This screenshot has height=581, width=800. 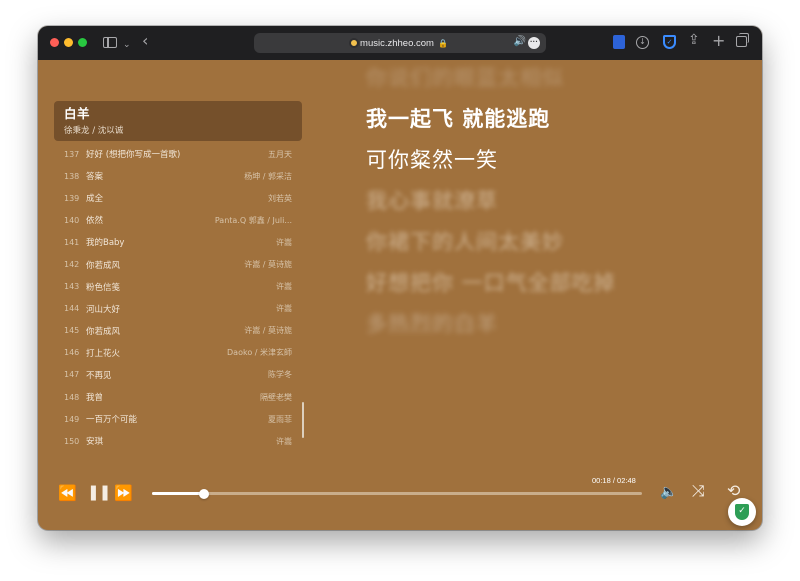 I want to click on chevron-down-icon: ⌄, so click(x=127, y=45).